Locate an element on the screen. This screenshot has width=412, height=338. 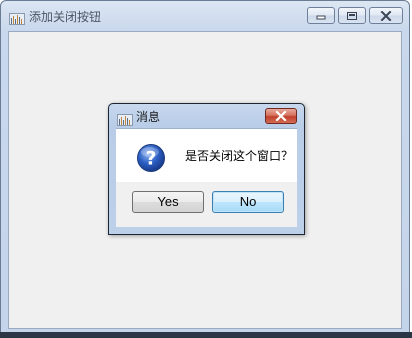
dialog-close-button is located at coordinates (281, 116).